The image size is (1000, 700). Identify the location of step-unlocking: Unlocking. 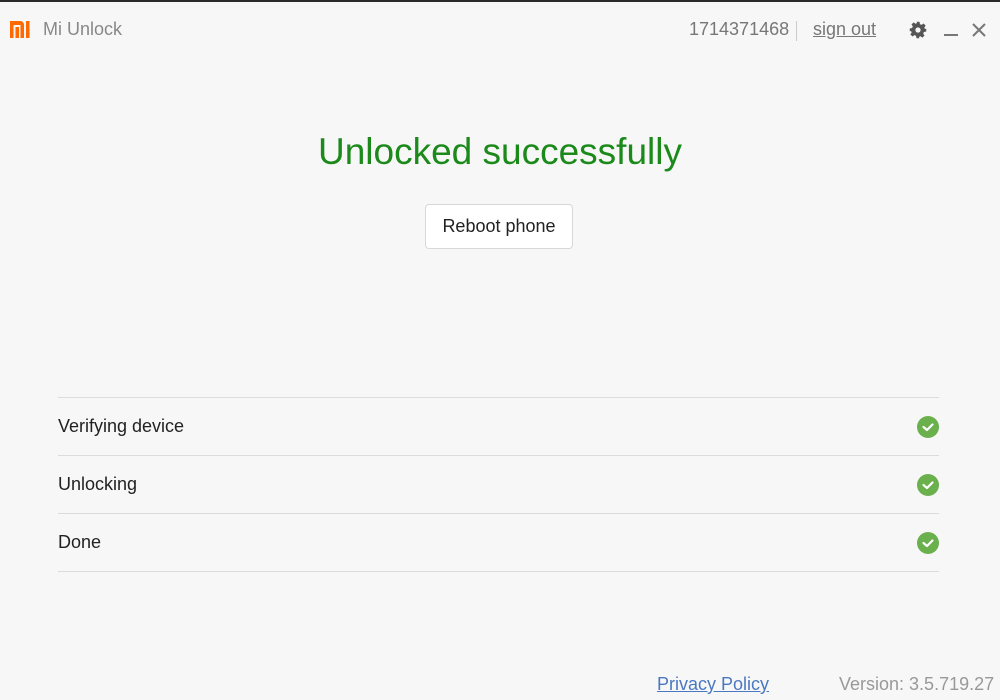
(498, 485).